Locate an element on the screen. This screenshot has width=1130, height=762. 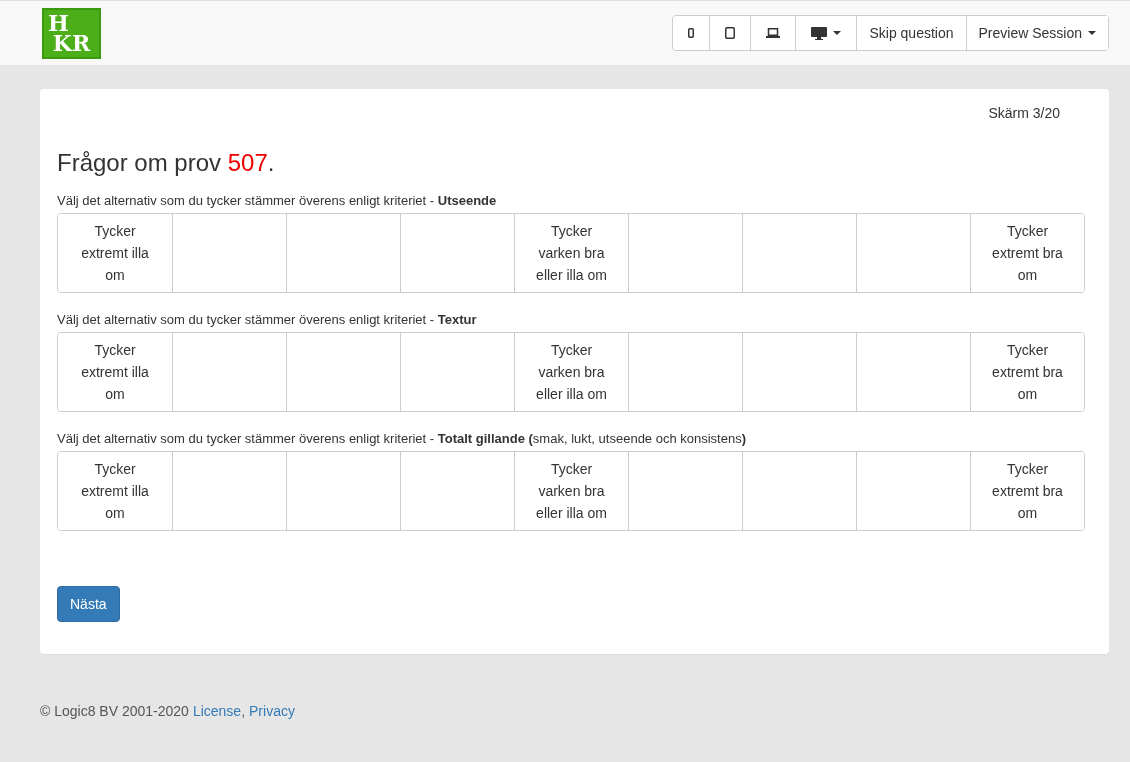
question-prompt: Välj det alternativ som du tycker stämmer överens enligt kriteriet - Utseende is located at coordinates (277, 200).